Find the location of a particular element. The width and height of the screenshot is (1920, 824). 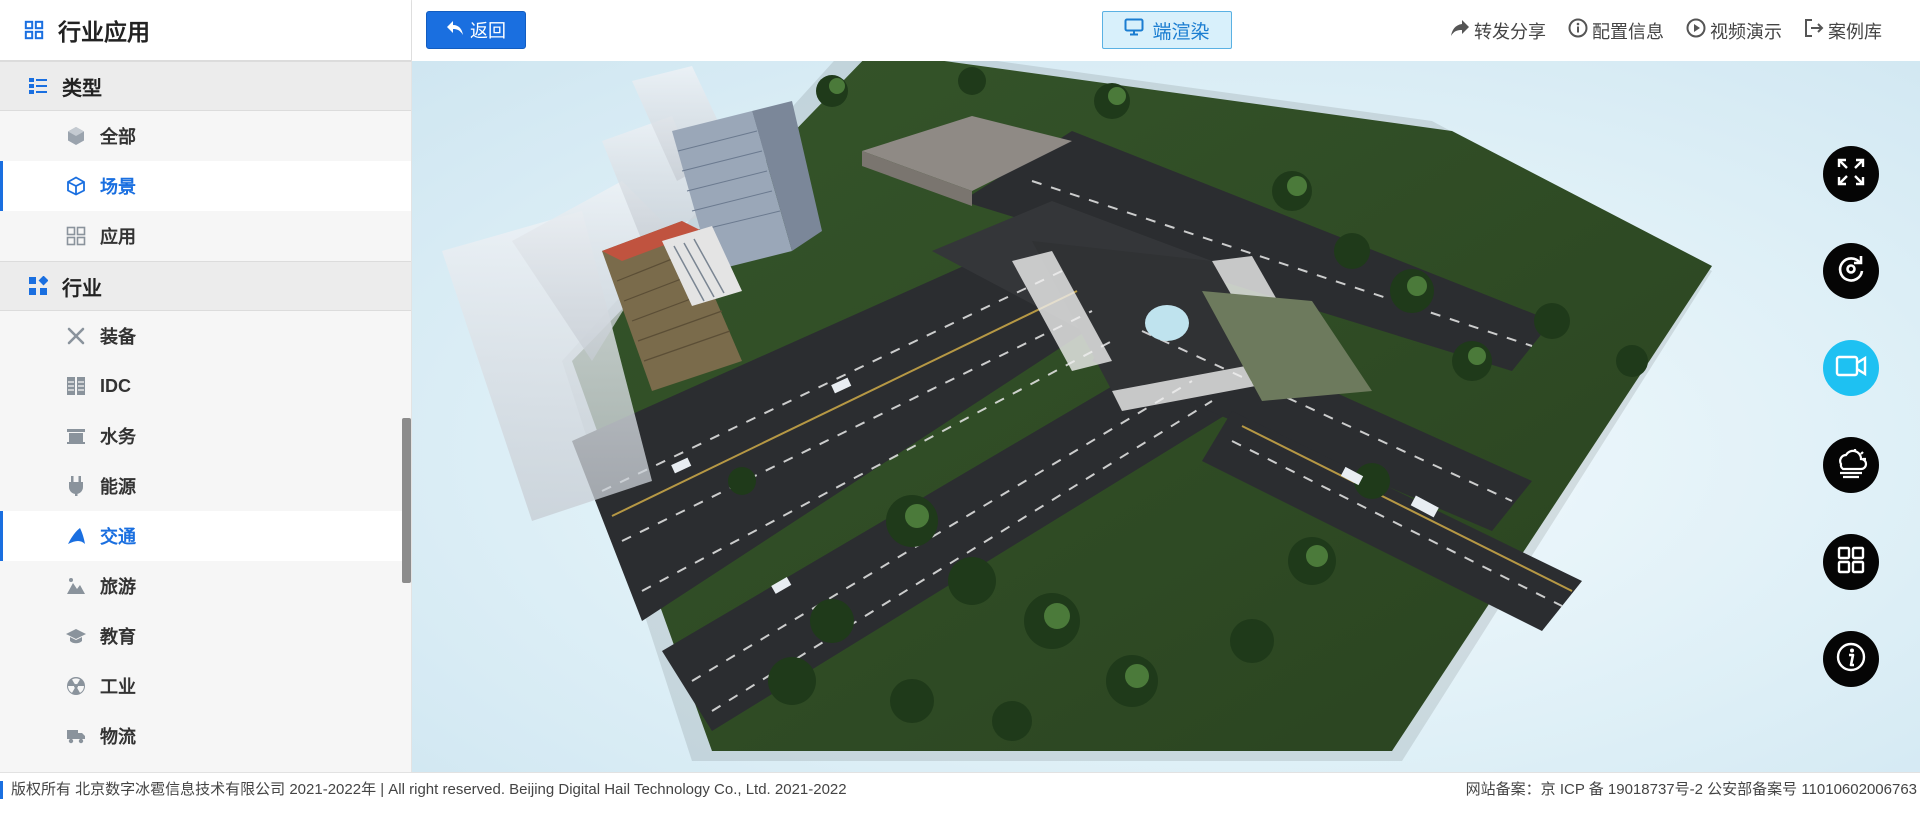

layout-grid-button is located at coordinates (1851, 562).